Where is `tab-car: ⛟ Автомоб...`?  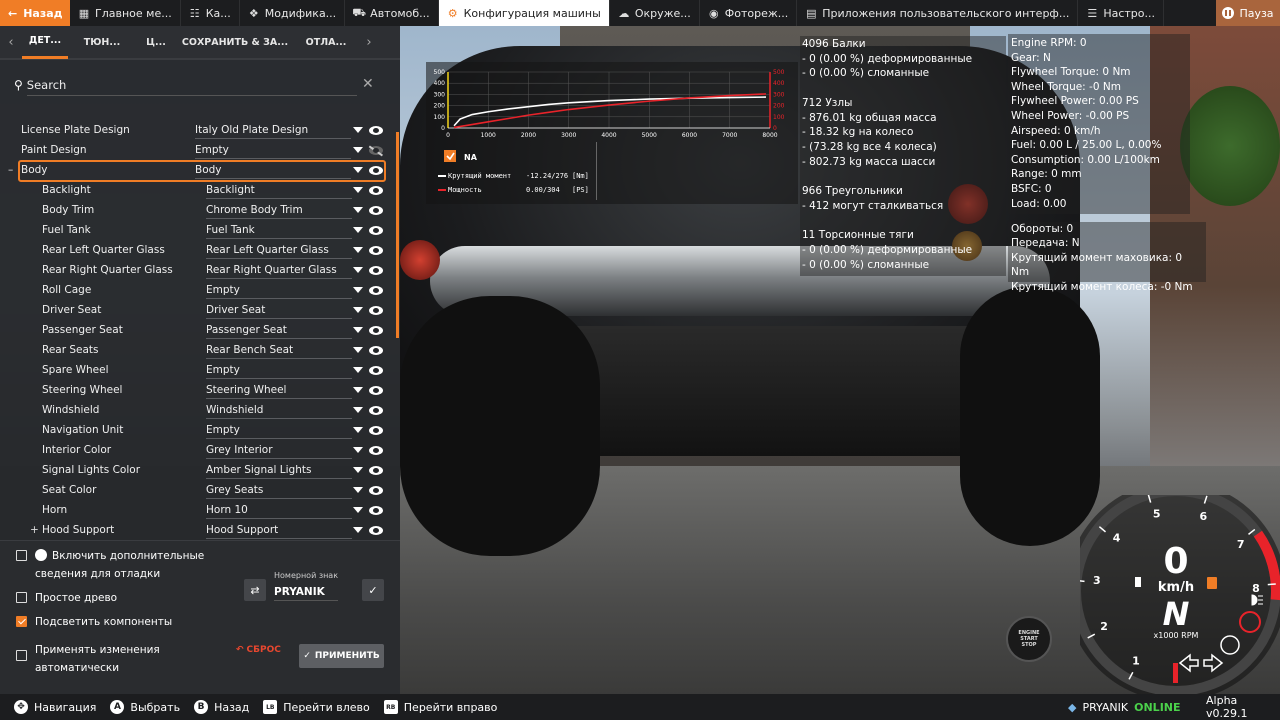 tab-car: ⛟ Автомоб... is located at coordinates (392, 13).